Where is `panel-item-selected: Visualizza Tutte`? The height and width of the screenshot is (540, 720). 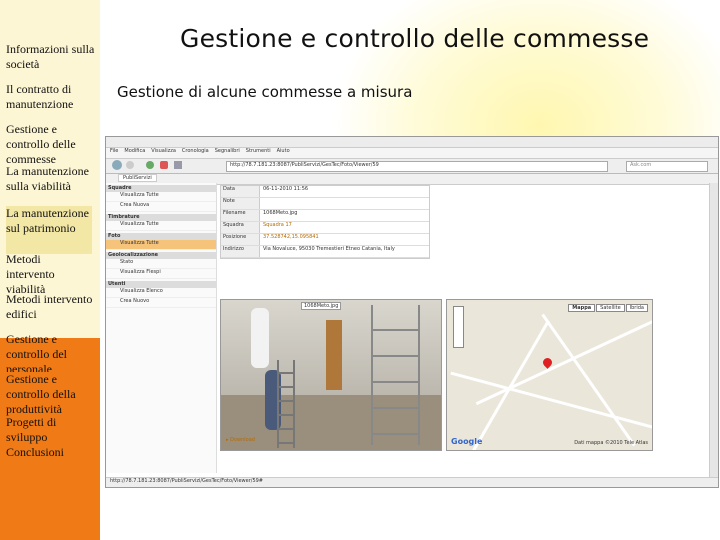
panel-item-selected: Visualizza Tutte is located at coordinates (161, 245).